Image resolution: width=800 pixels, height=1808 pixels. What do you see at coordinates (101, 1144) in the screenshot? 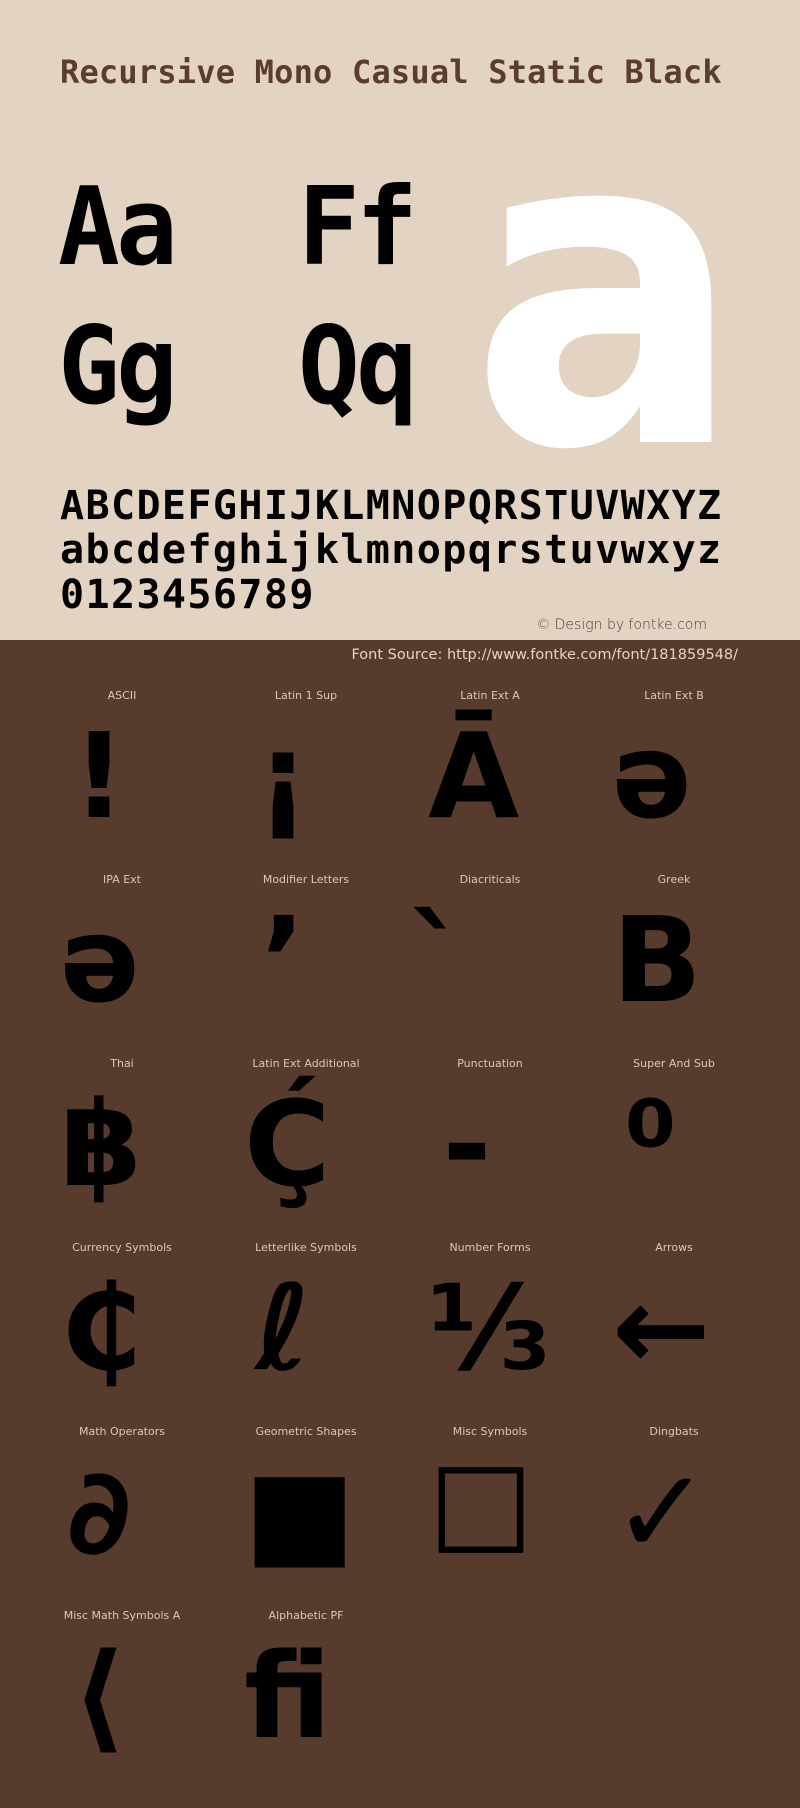
I see `glyph-block-sample: ฿` at bounding box center [101, 1144].